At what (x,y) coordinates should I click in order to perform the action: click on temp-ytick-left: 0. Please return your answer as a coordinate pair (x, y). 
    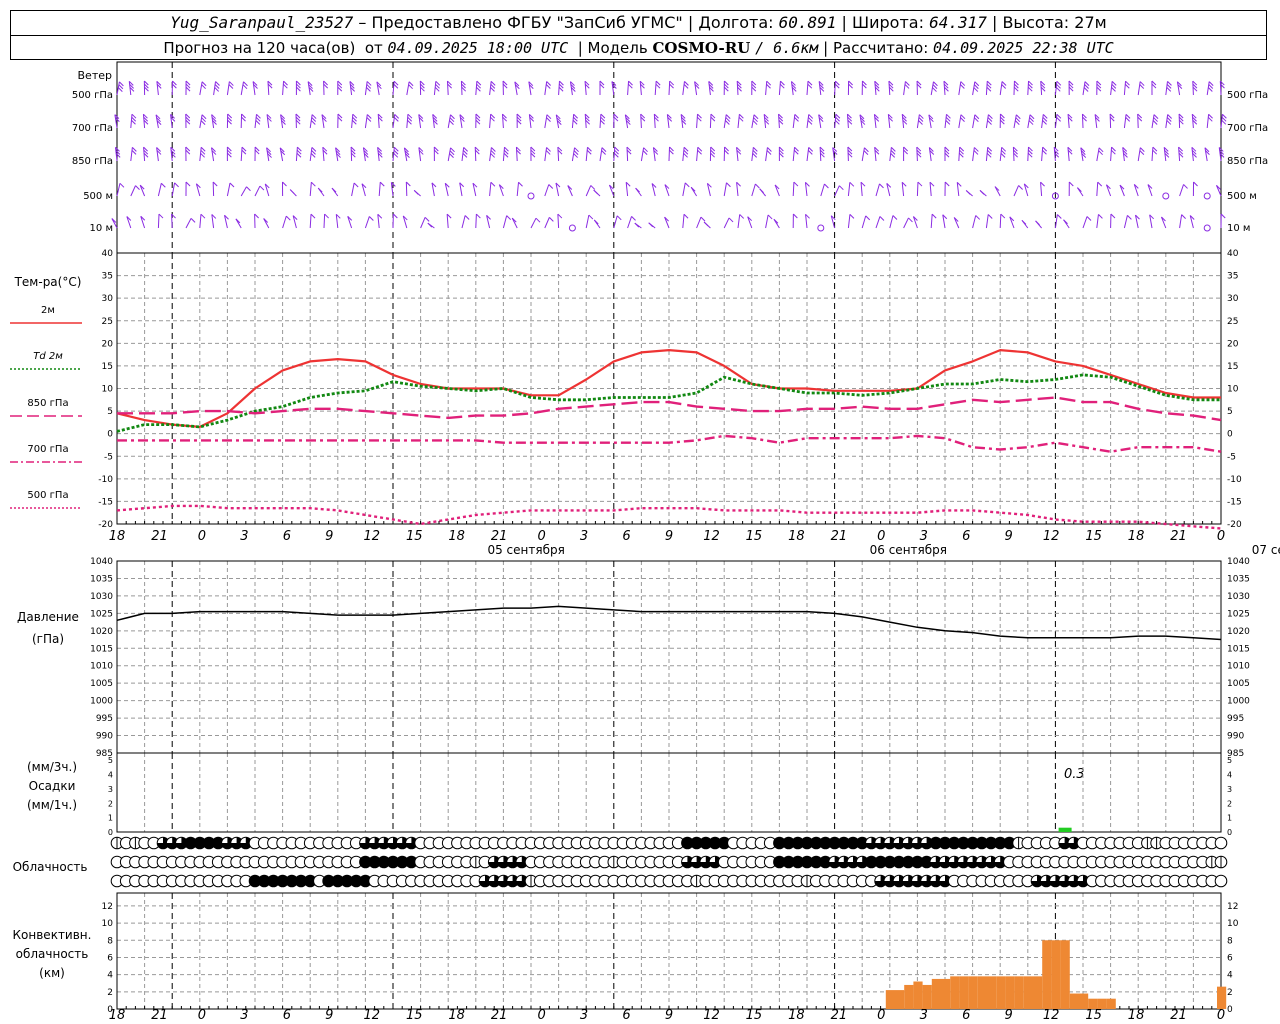
    Looking at the image, I should click on (110, 435).